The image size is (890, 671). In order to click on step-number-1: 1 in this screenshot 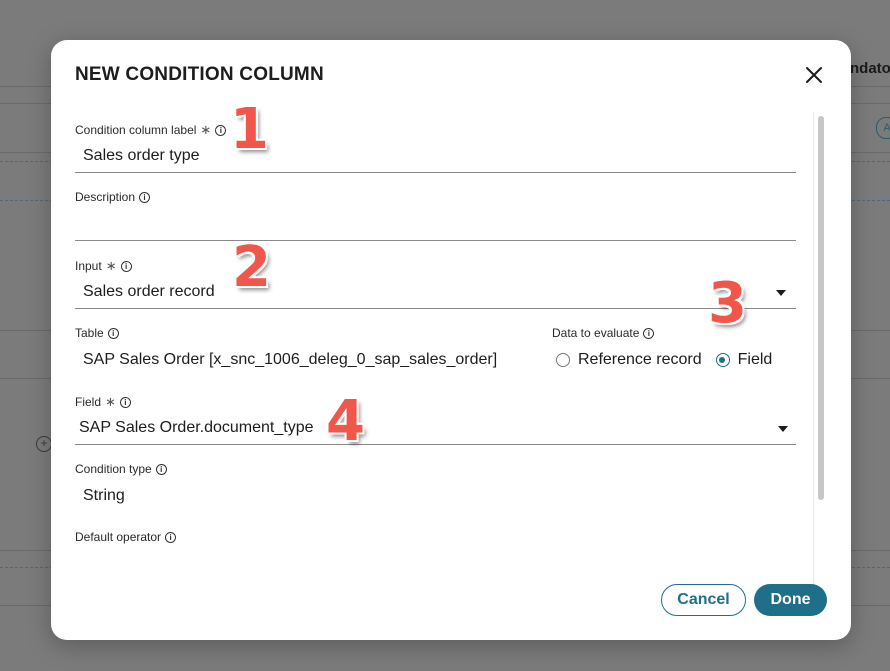, I will do `click(249, 129)`.